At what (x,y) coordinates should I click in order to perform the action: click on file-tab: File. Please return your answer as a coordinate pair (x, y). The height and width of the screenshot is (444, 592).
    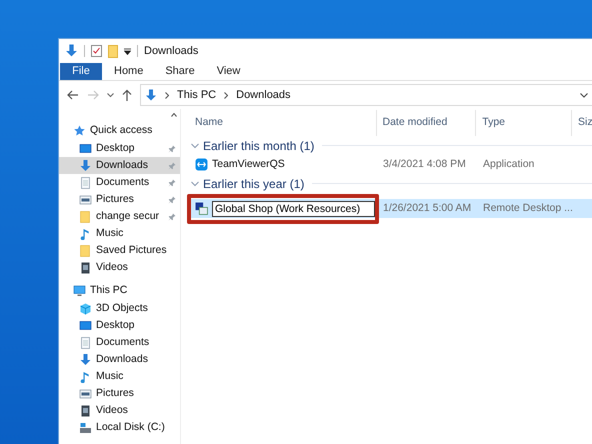
    Looking at the image, I should click on (81, 71).